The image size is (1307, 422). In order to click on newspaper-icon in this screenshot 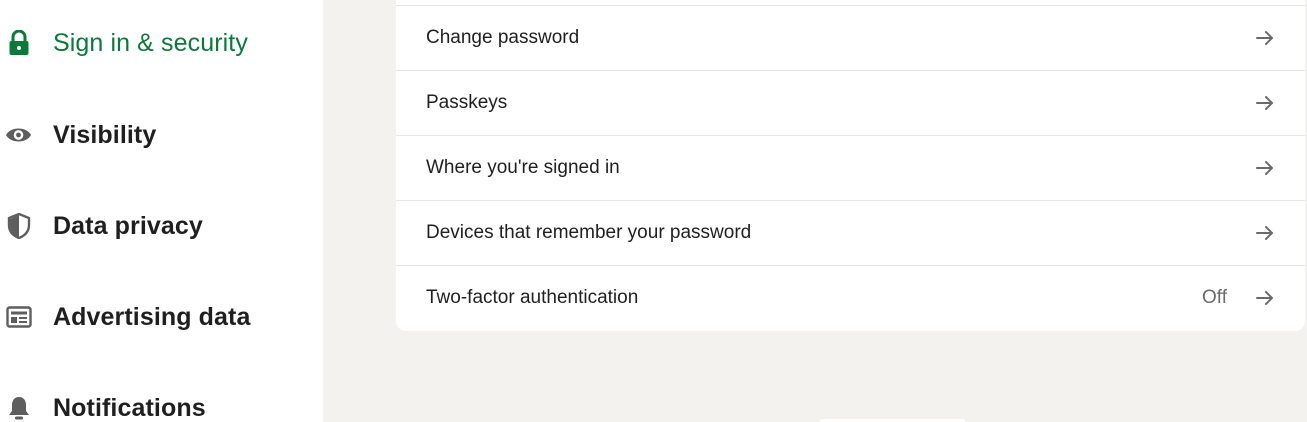, I will do `click(18, 317)`.